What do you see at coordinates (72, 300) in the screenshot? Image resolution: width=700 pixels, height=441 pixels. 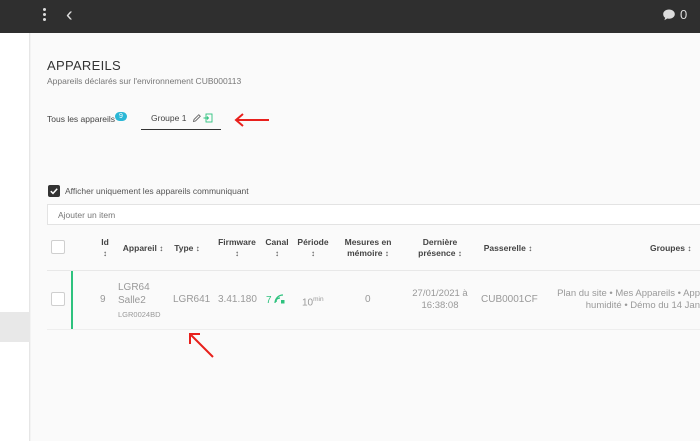 I see `row-status-bar` at bounding box center [72, 300].